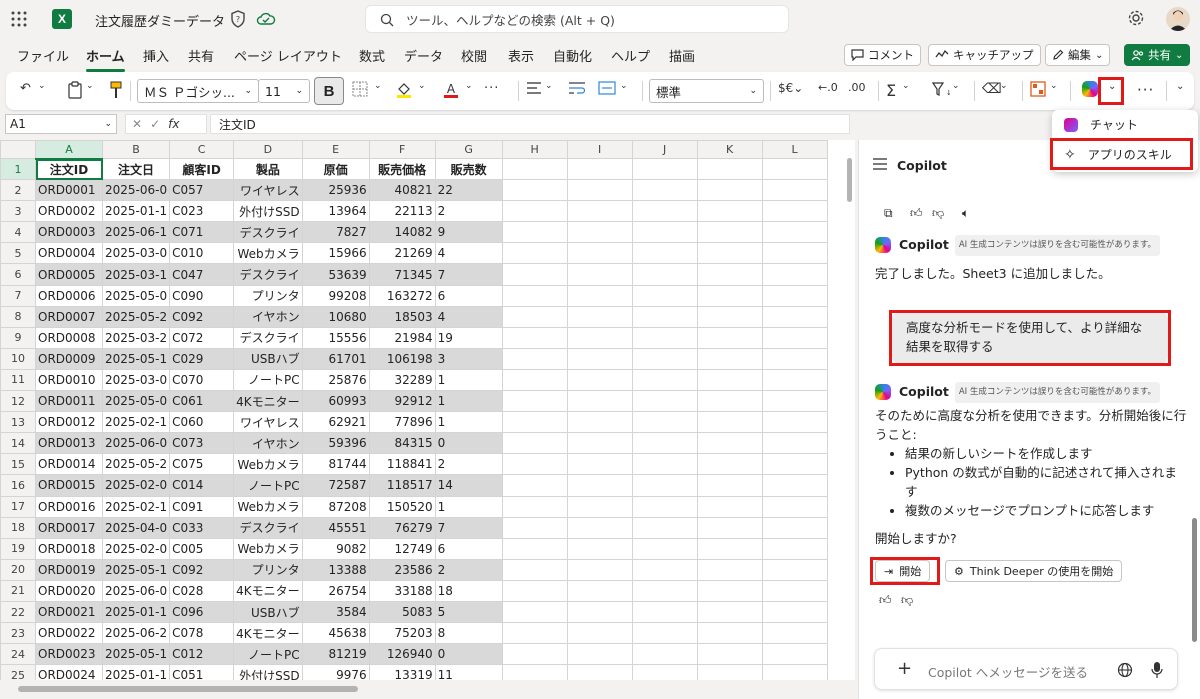 This screenshot has width=1200, height=699. I want to click on cell: C060, so click(202, 422).